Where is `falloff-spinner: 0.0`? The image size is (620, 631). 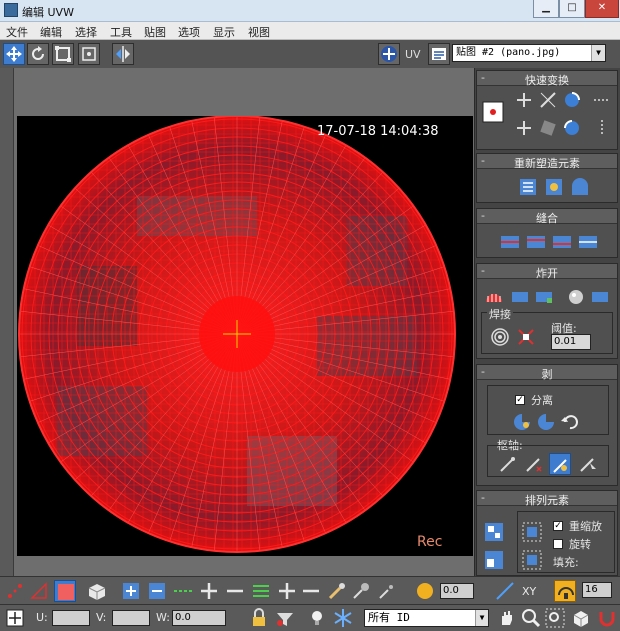
falloff-spinner: 0.0 is located at coordinates (457, 591).